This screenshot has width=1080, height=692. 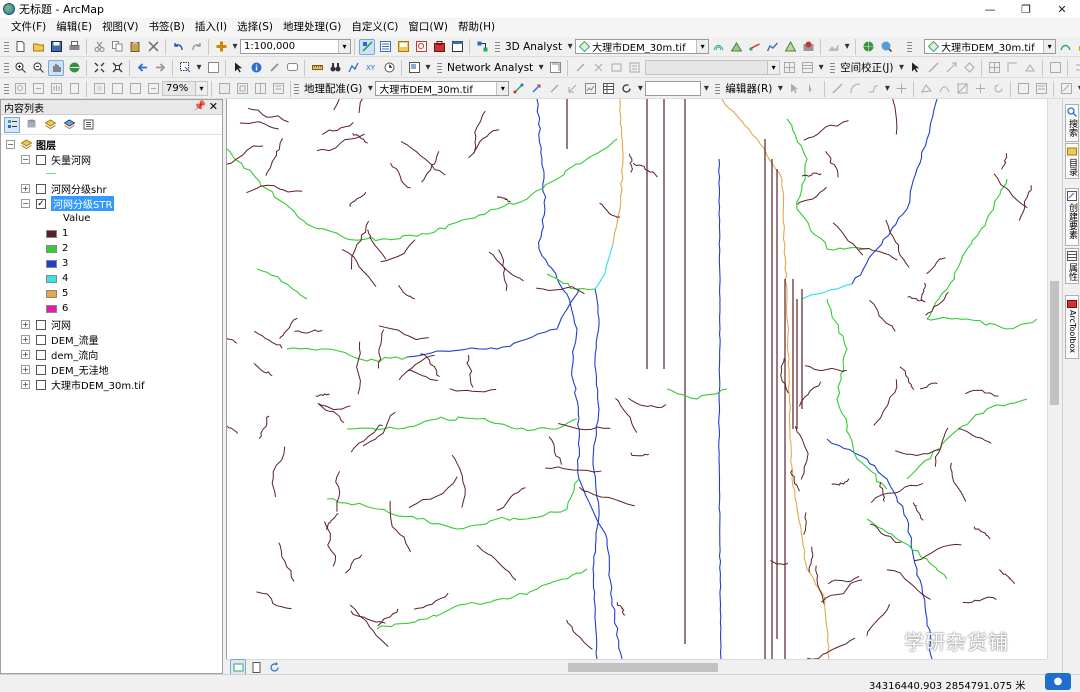 What do you see at coordinates (64, 188) in the screenshot?
I see `layer-row-stream-order-shr: + 河网分级shr` at bounding box center [64, 188].